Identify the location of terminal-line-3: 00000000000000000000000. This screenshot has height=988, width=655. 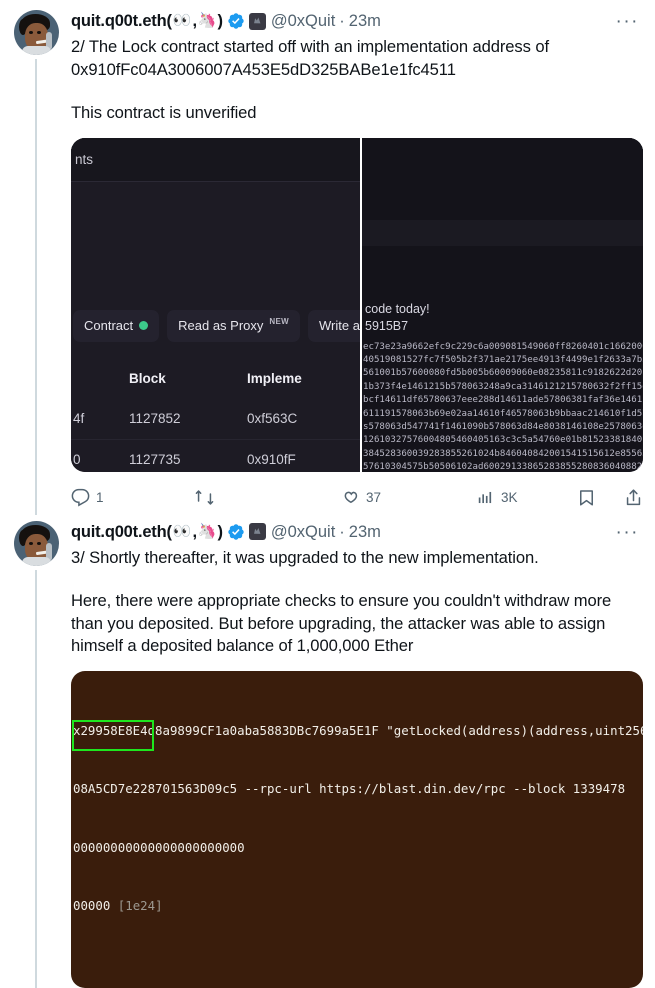
(357, 848).